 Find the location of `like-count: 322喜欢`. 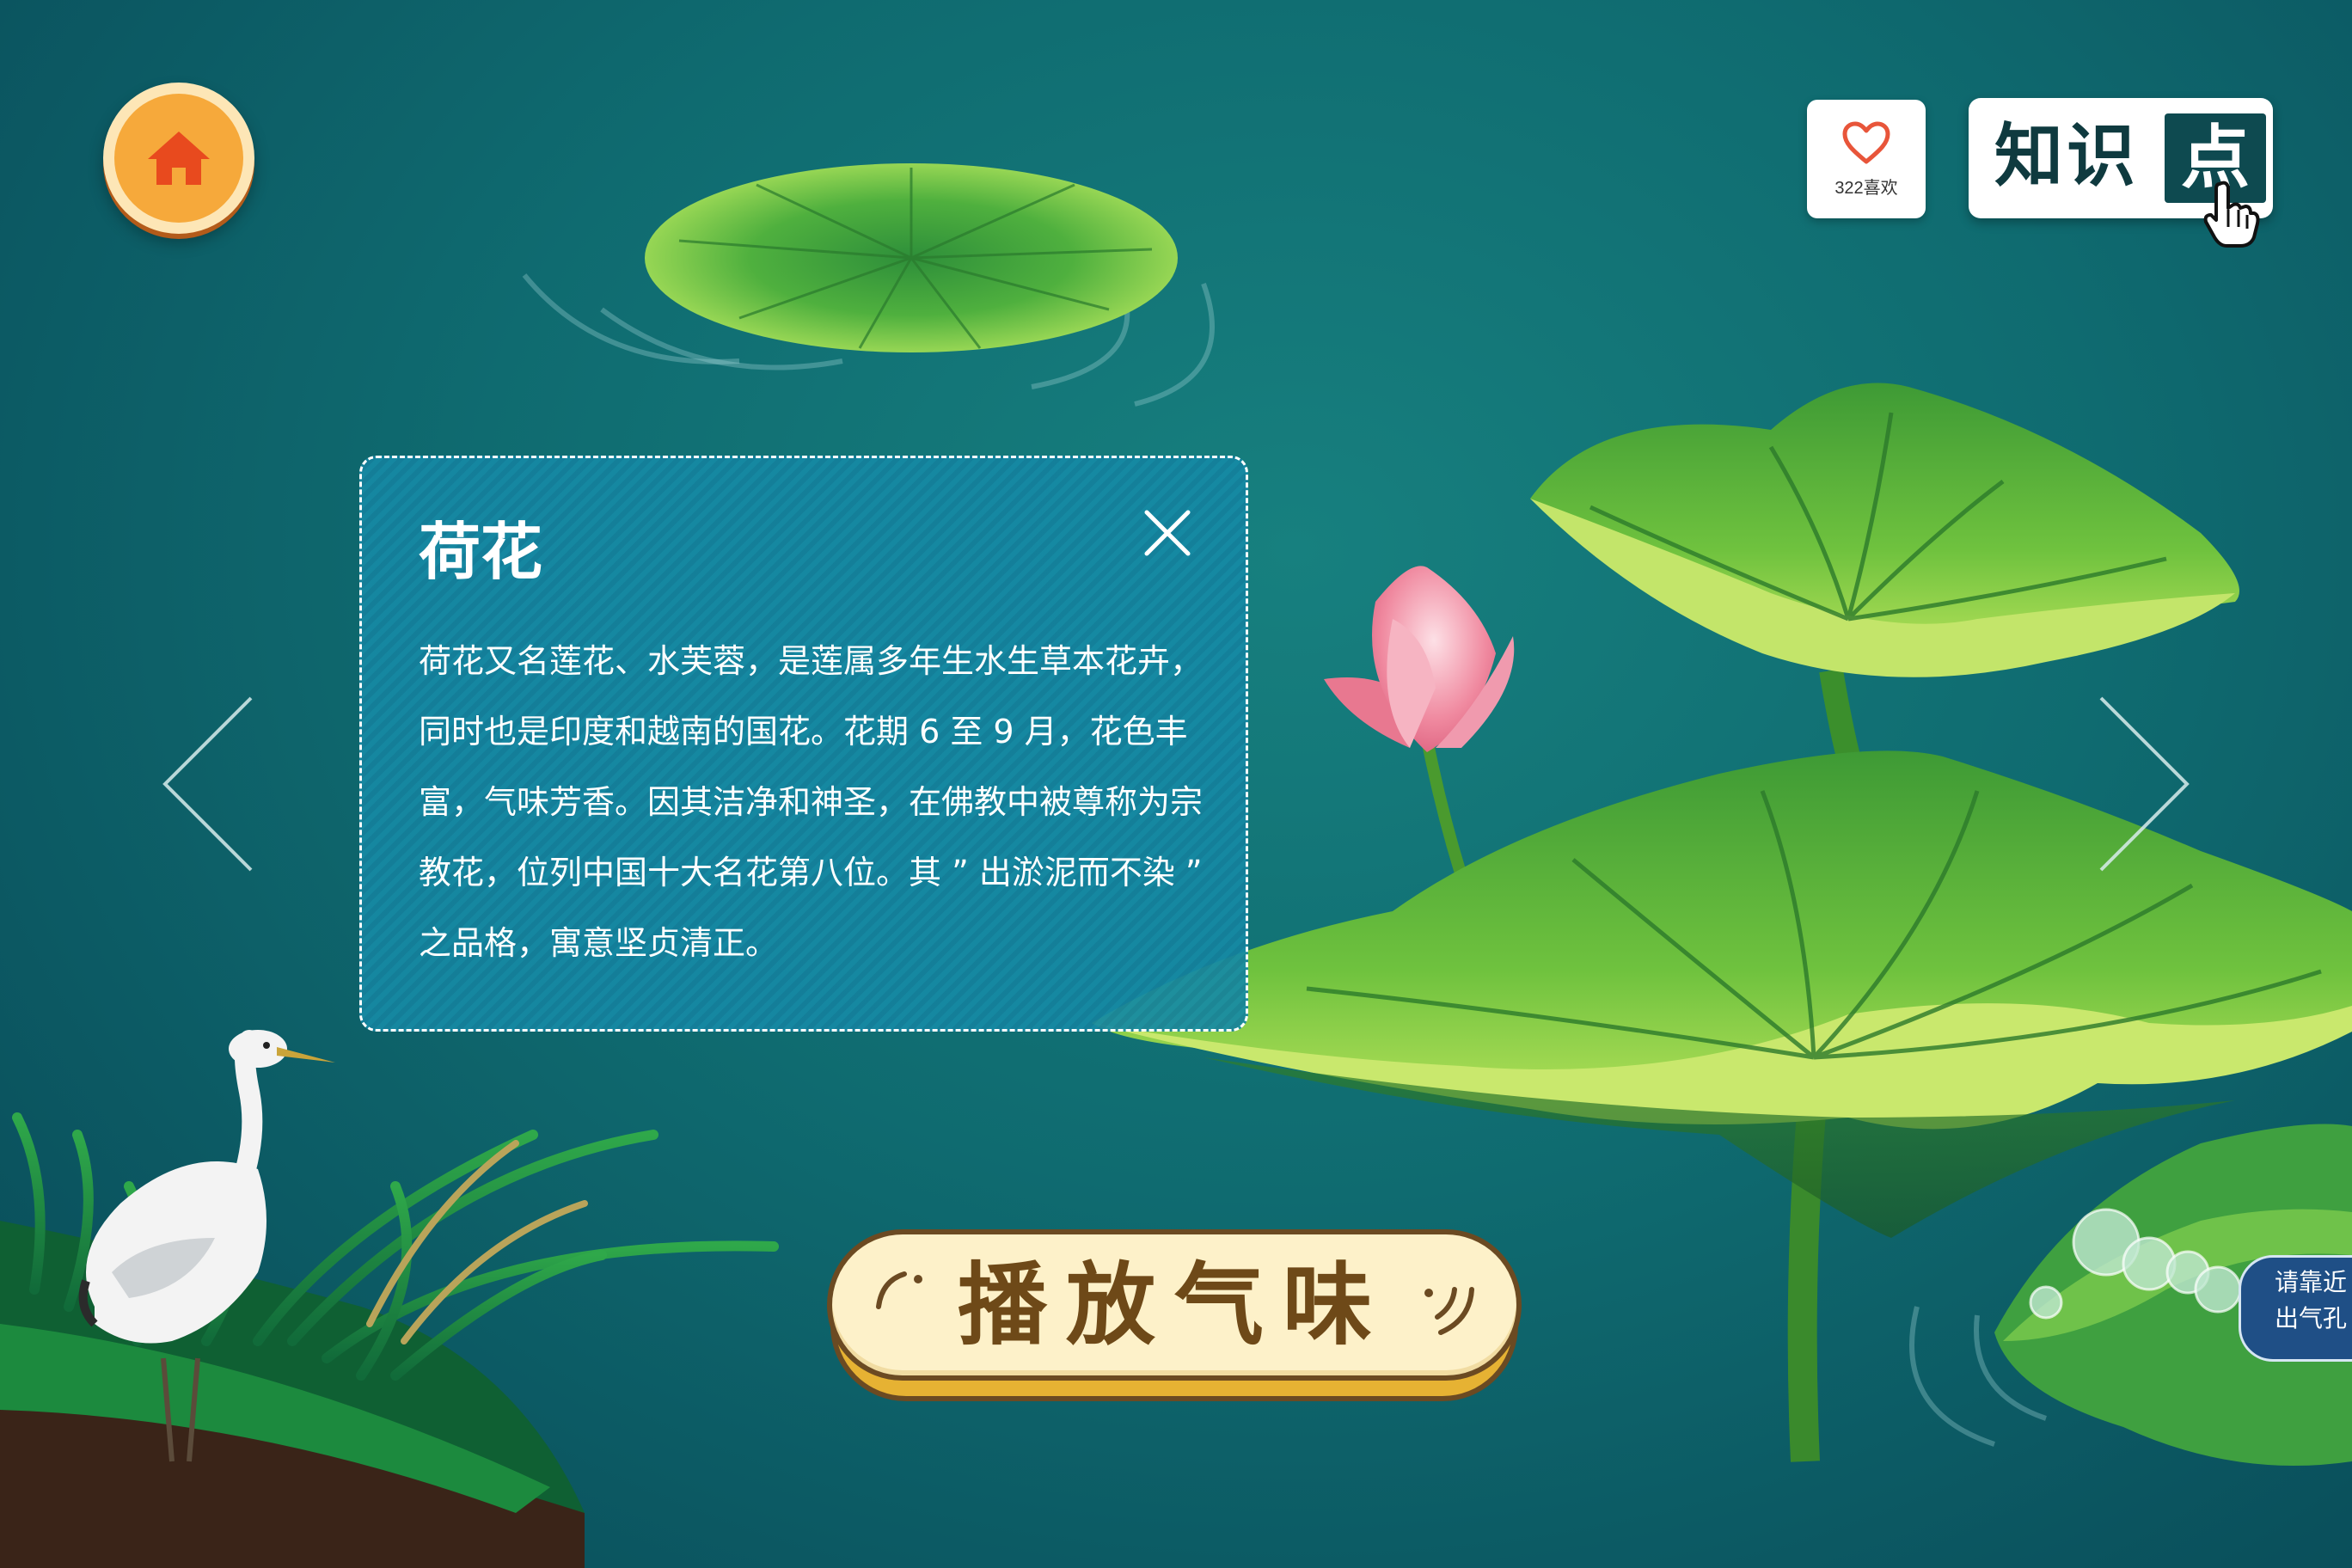

like-count: 322喜欢 is located at coordinates (1866, 188).